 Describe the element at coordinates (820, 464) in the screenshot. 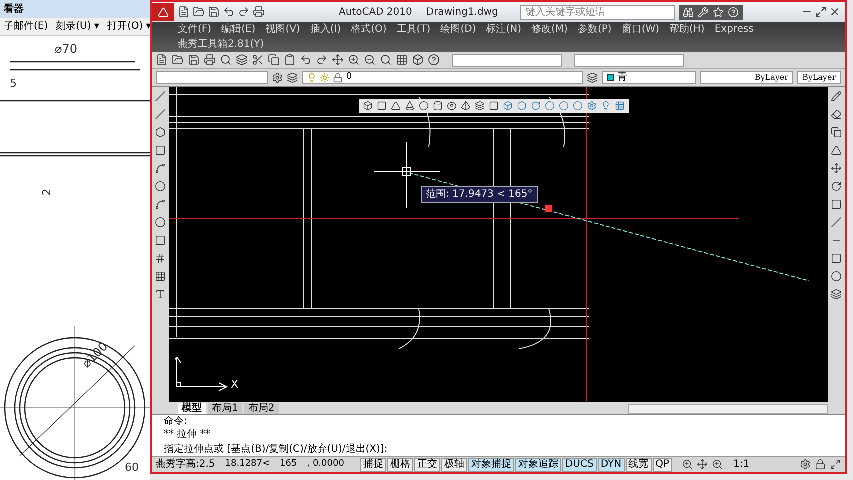

I see `lock-icon` at that location.